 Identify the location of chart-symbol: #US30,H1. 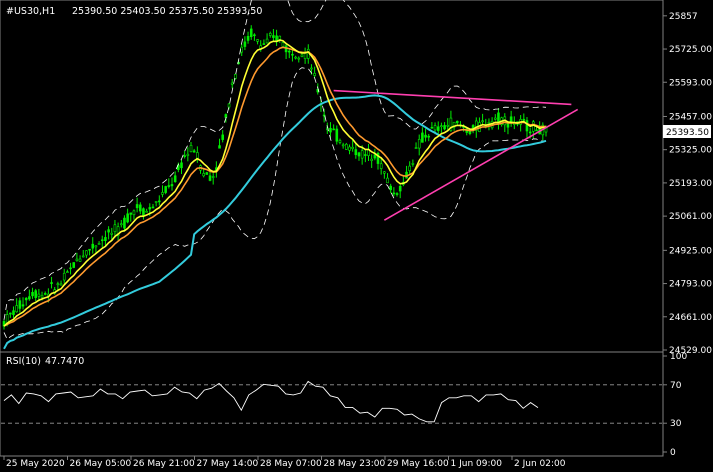
(30, 11).